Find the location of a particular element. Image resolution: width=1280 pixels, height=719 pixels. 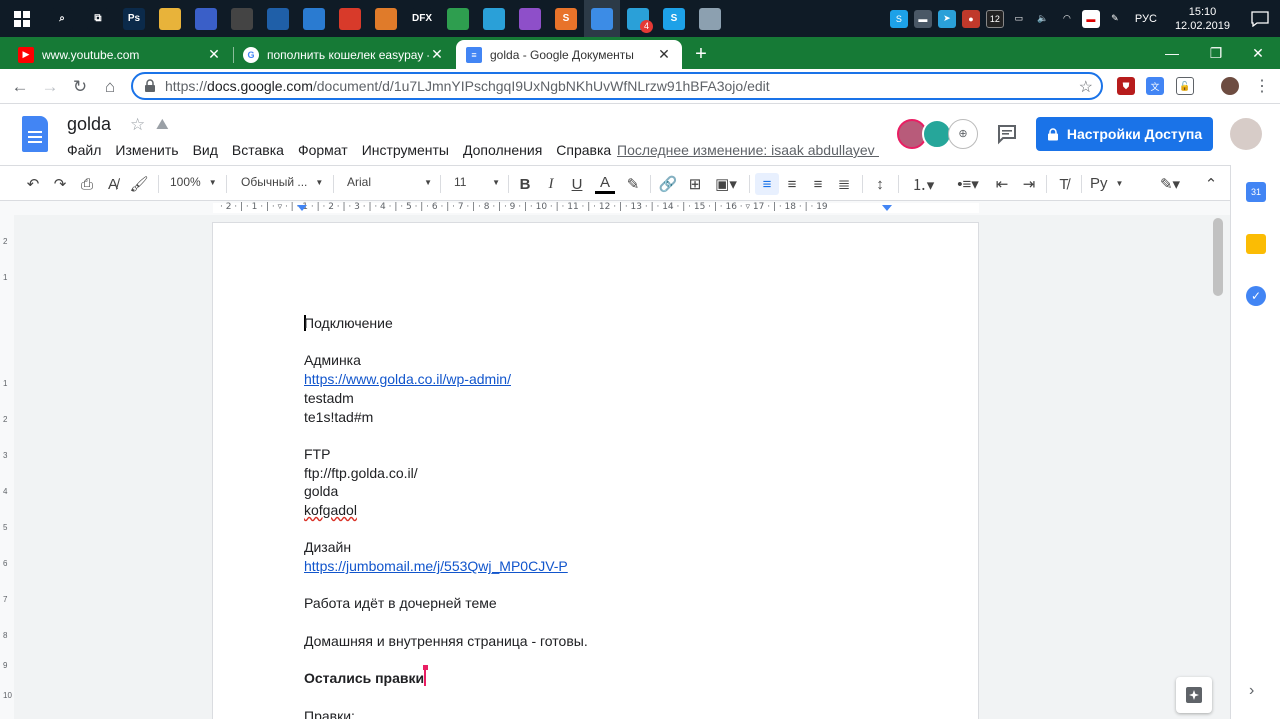

editing-mode-icon: ✎▾ is located at coordinates (1170, 184).